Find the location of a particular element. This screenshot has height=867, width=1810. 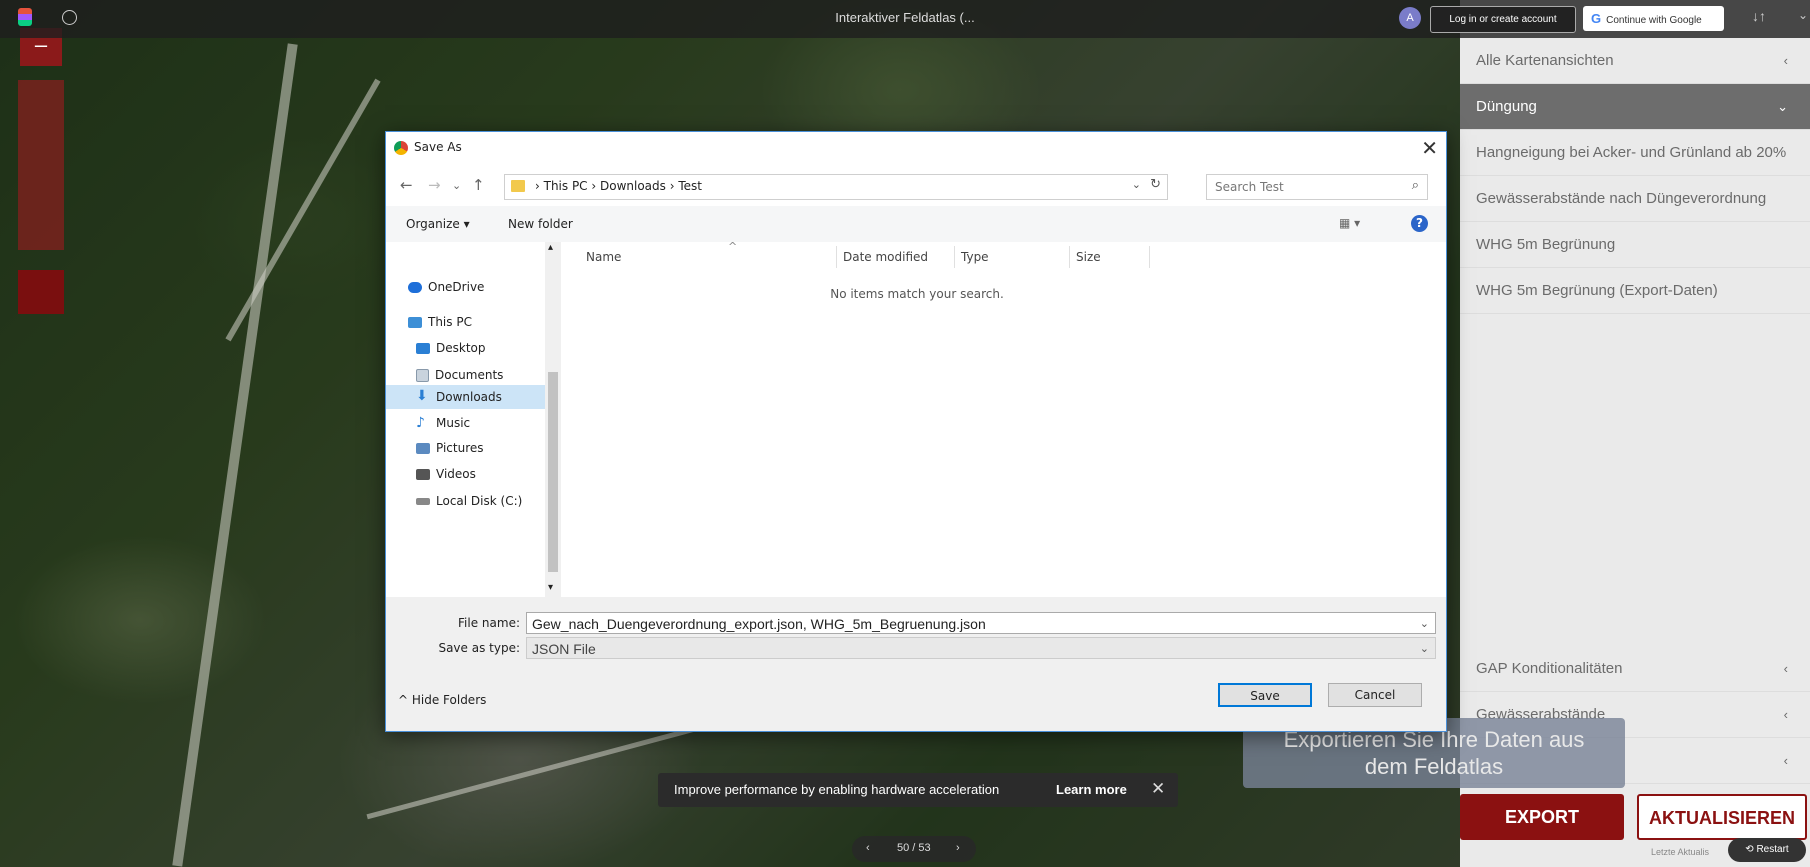

navigation-scrollbar: ▴ ▾ is located at coordinates (553, 419).